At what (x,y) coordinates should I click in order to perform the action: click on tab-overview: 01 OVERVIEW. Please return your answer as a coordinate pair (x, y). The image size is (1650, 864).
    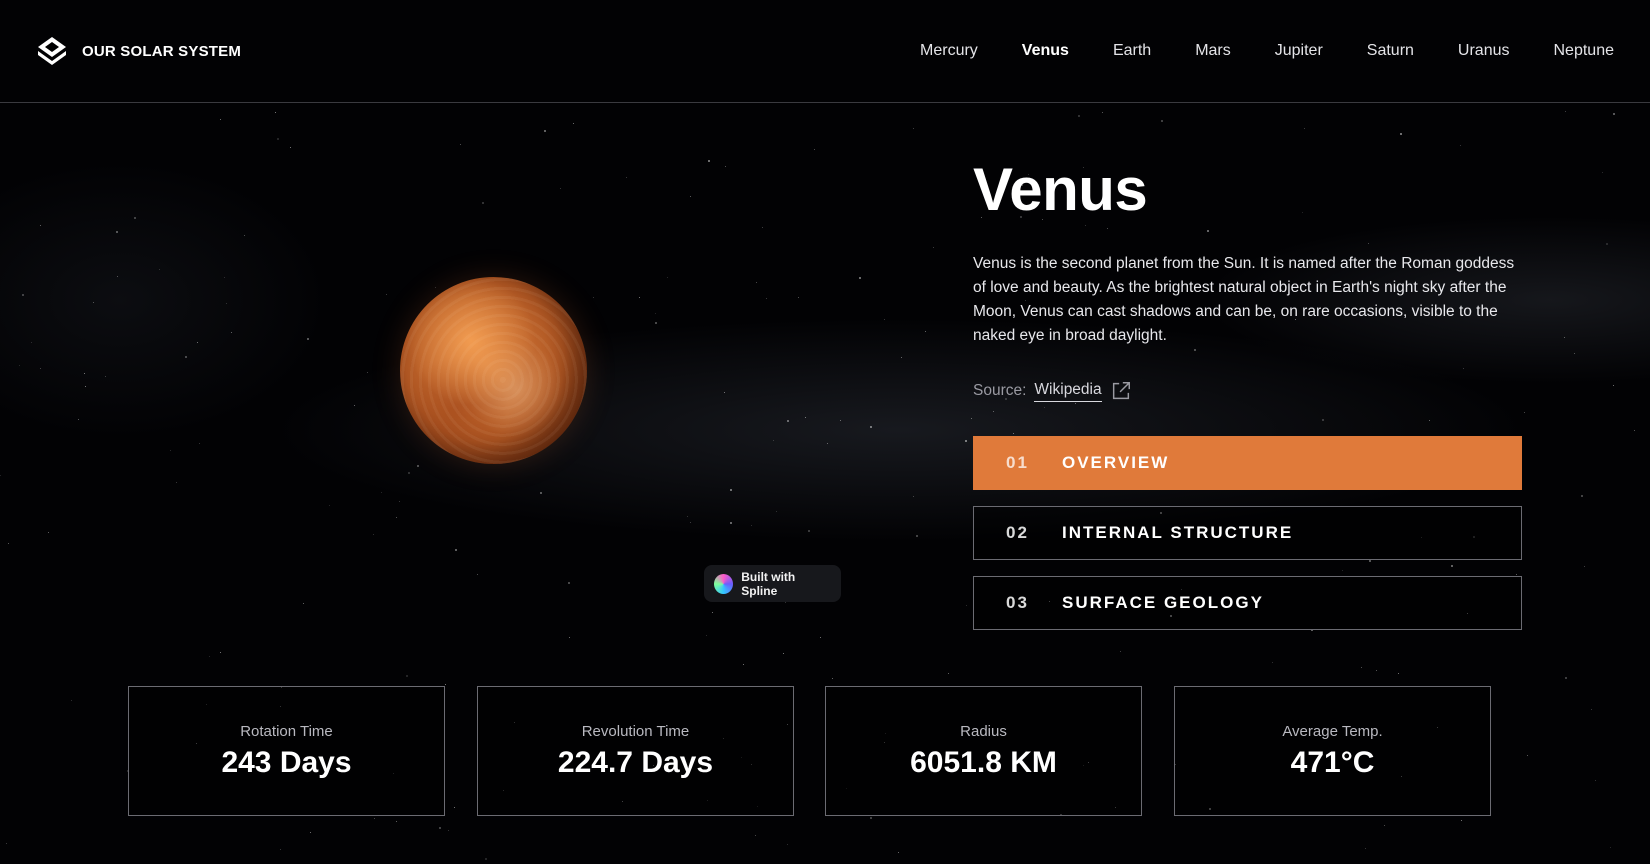
    Looking at the image, I should click on (1247, 463).